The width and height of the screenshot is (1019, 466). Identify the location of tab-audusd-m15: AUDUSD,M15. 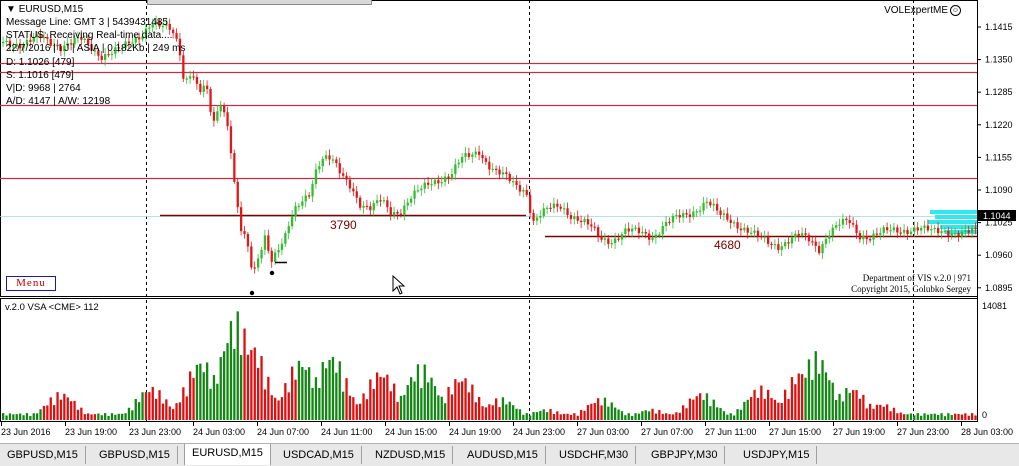
(503, 455).